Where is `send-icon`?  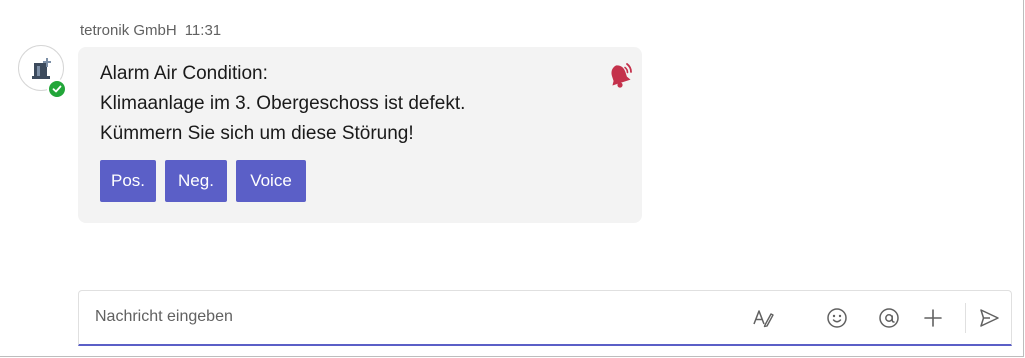
send-icon is located at coordinates (989, 318).